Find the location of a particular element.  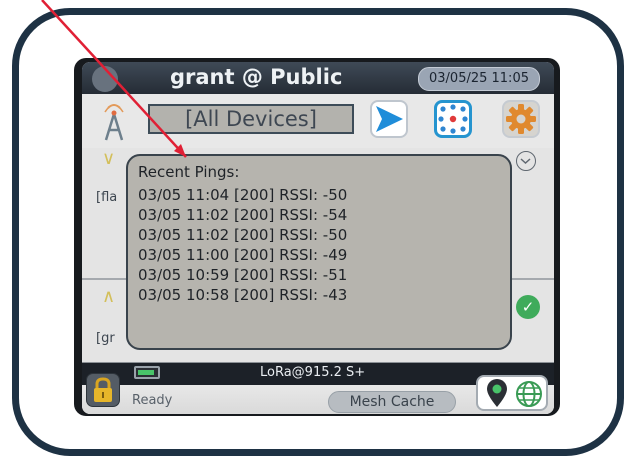

lock-icon is located at coordinates (103, 389).